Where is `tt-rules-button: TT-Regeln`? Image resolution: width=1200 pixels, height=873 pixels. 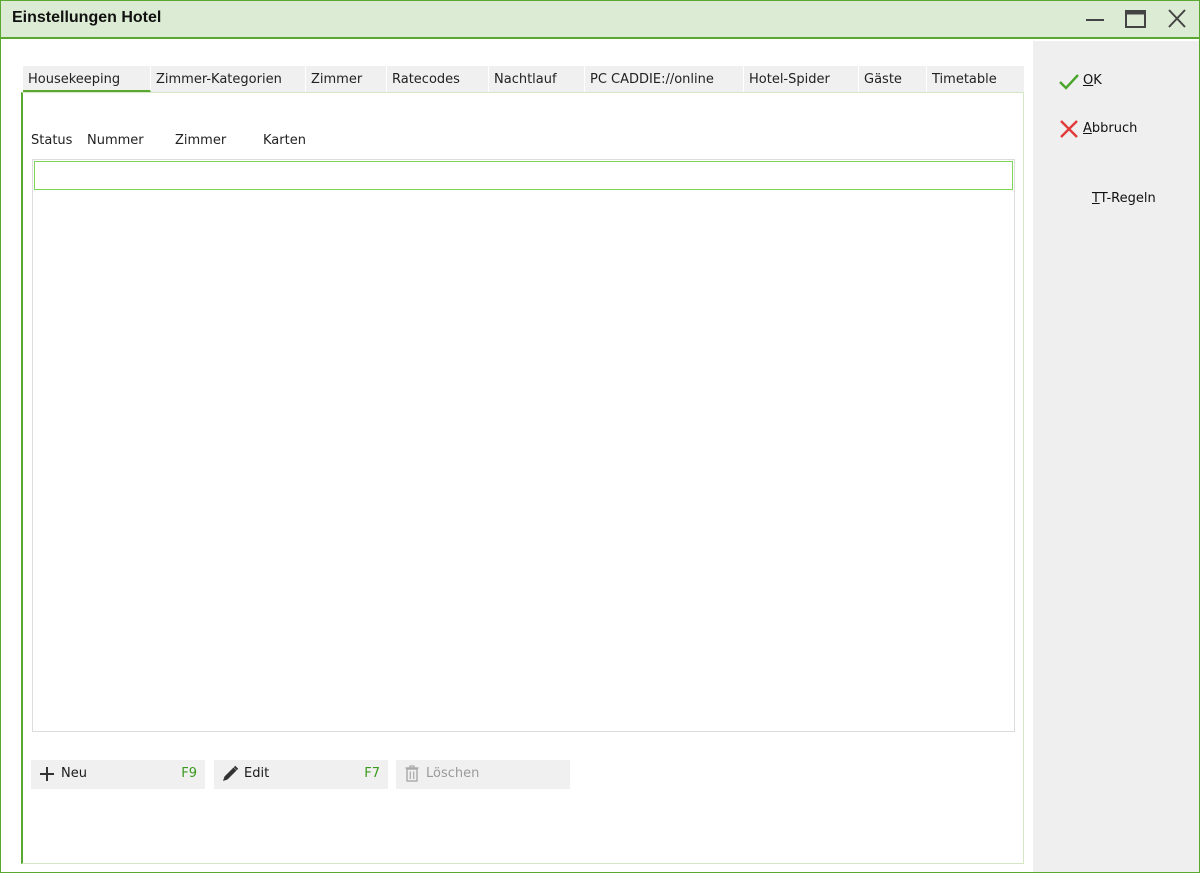 tt-rules-button: TT-Regeln is located at coordinates (1118, 199).